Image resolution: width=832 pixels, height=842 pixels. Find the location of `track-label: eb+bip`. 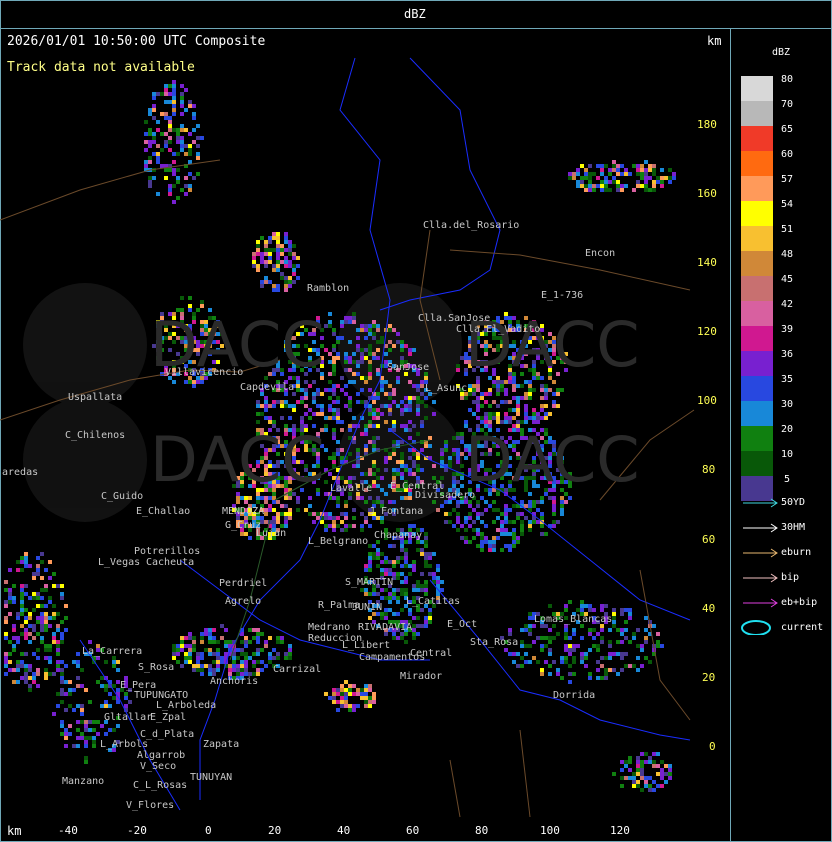

track-label: eb+bip is located at coordinates (799, 602).